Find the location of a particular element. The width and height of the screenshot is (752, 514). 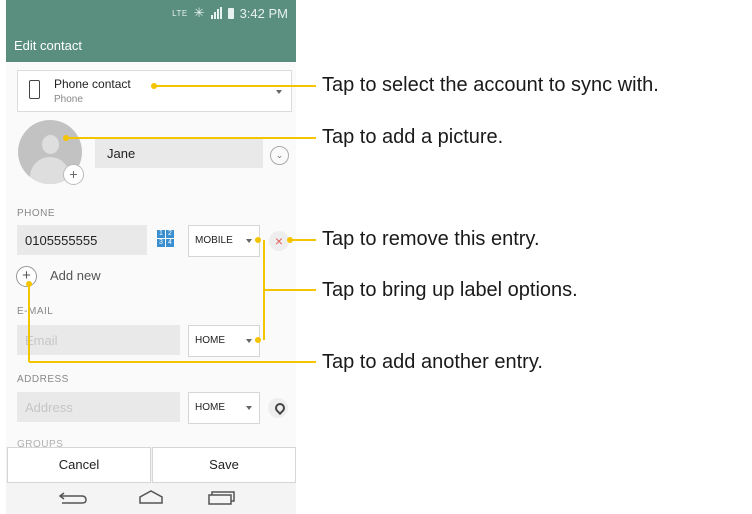

location-pin-icon is located at coordinates (278, 408).